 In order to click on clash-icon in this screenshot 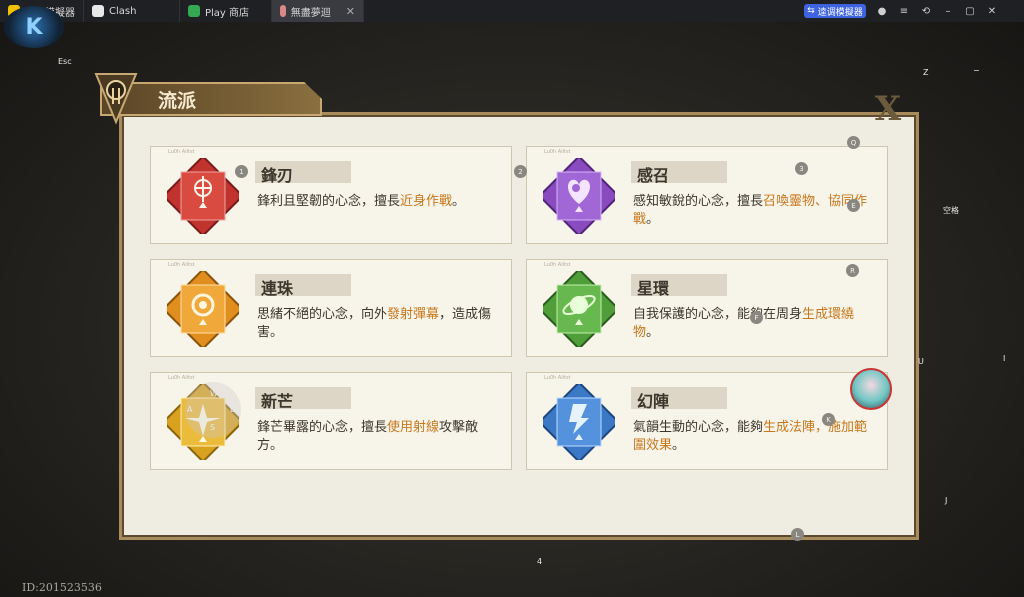, I will do `click(98, 11)`.